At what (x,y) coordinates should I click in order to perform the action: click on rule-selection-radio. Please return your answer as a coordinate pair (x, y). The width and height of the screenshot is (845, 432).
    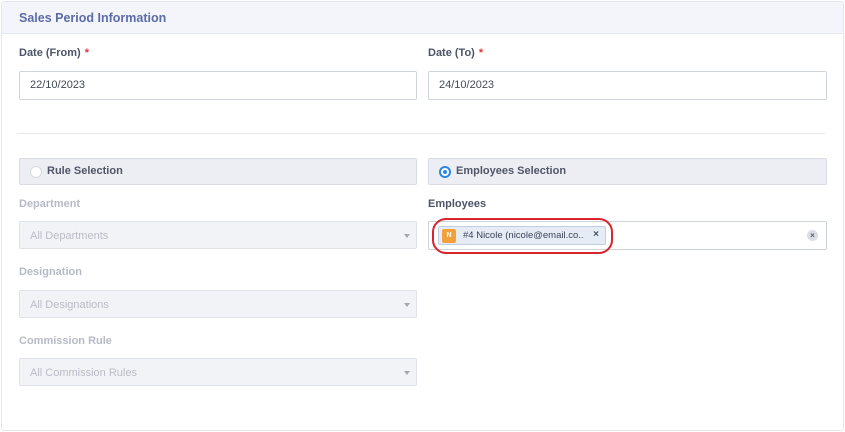
    Looking at the image, I should click on (36, 172).